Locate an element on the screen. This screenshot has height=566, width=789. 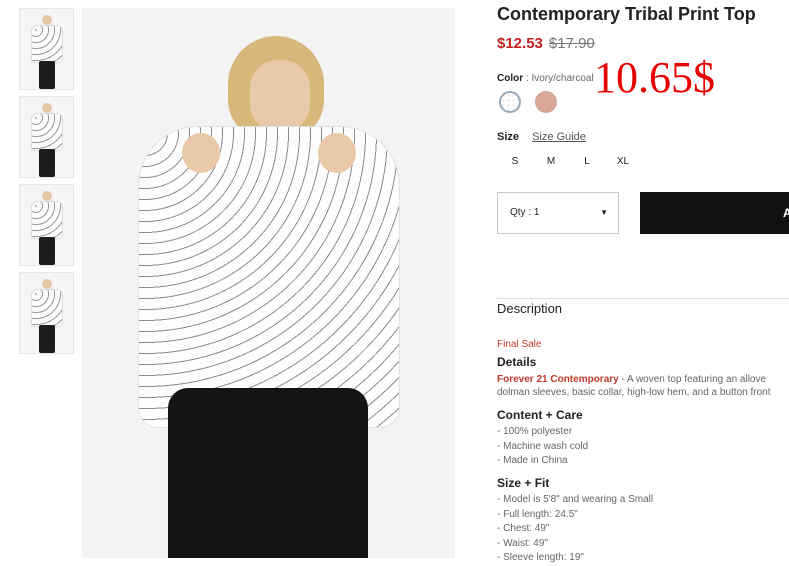
model-cold-shoulder-left is located at coordinates (201, 153).